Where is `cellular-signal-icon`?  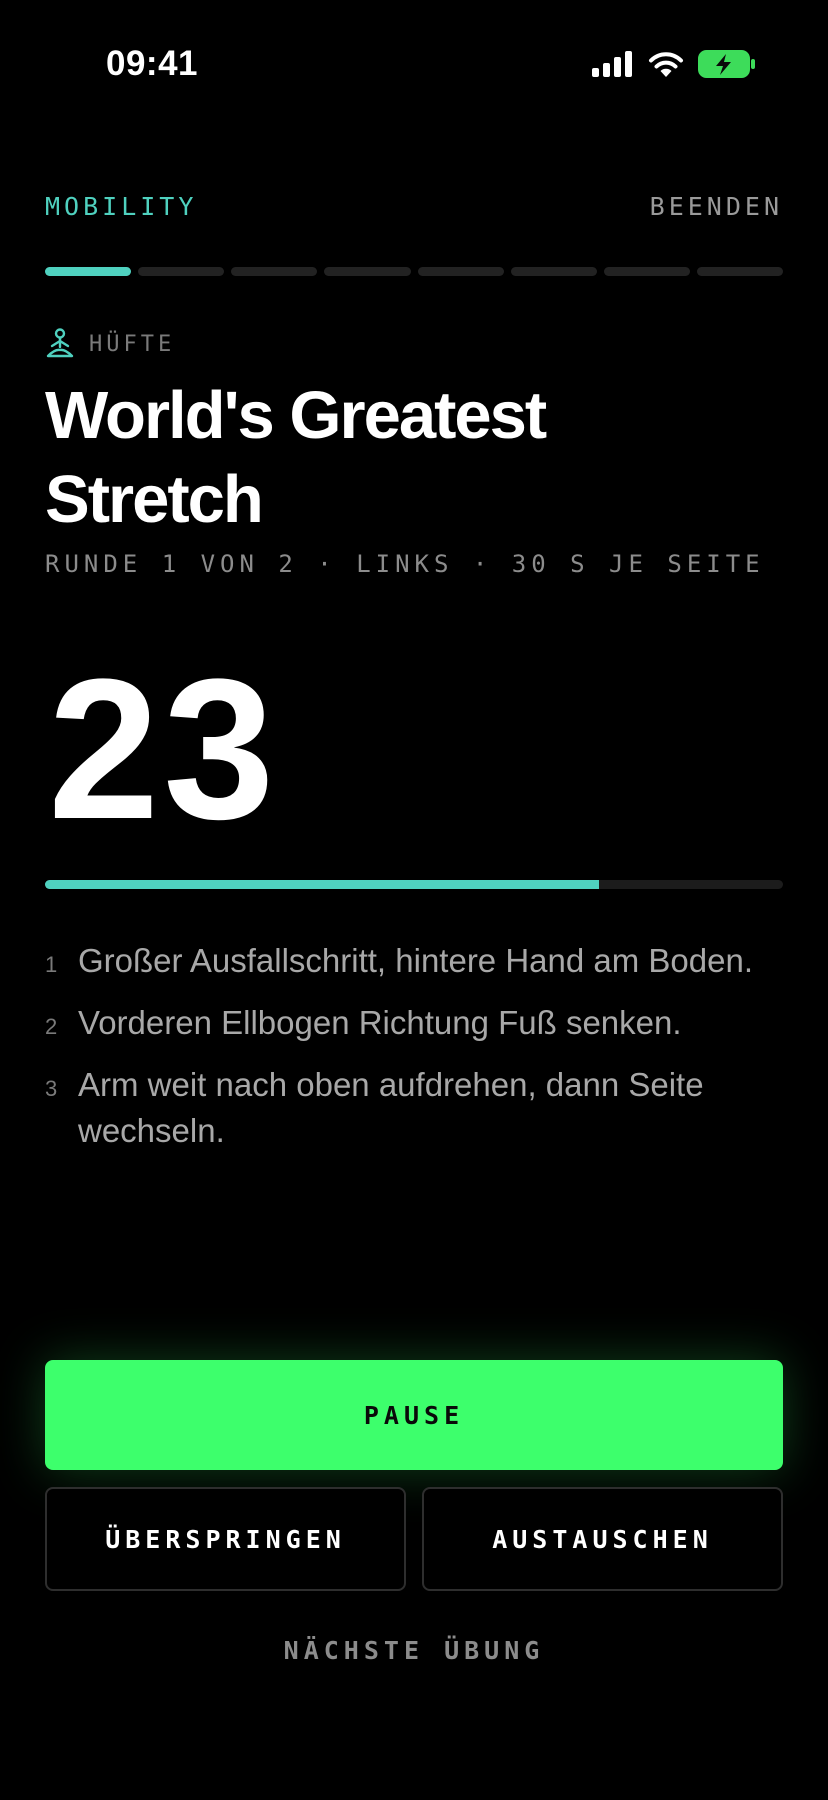
cellular-signal-icon is located at coordinates (612, 64).